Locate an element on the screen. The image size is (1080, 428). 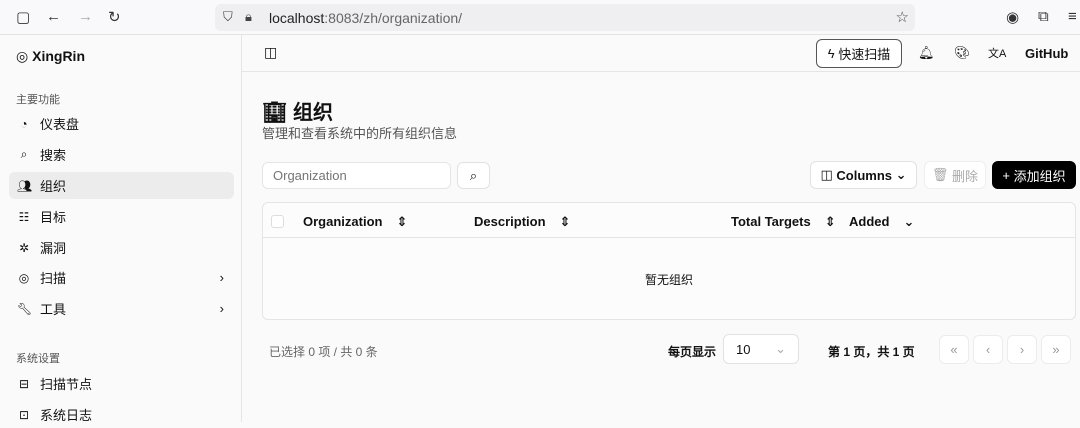
scan-icon: ◎ is located at coordinates (24, 277).